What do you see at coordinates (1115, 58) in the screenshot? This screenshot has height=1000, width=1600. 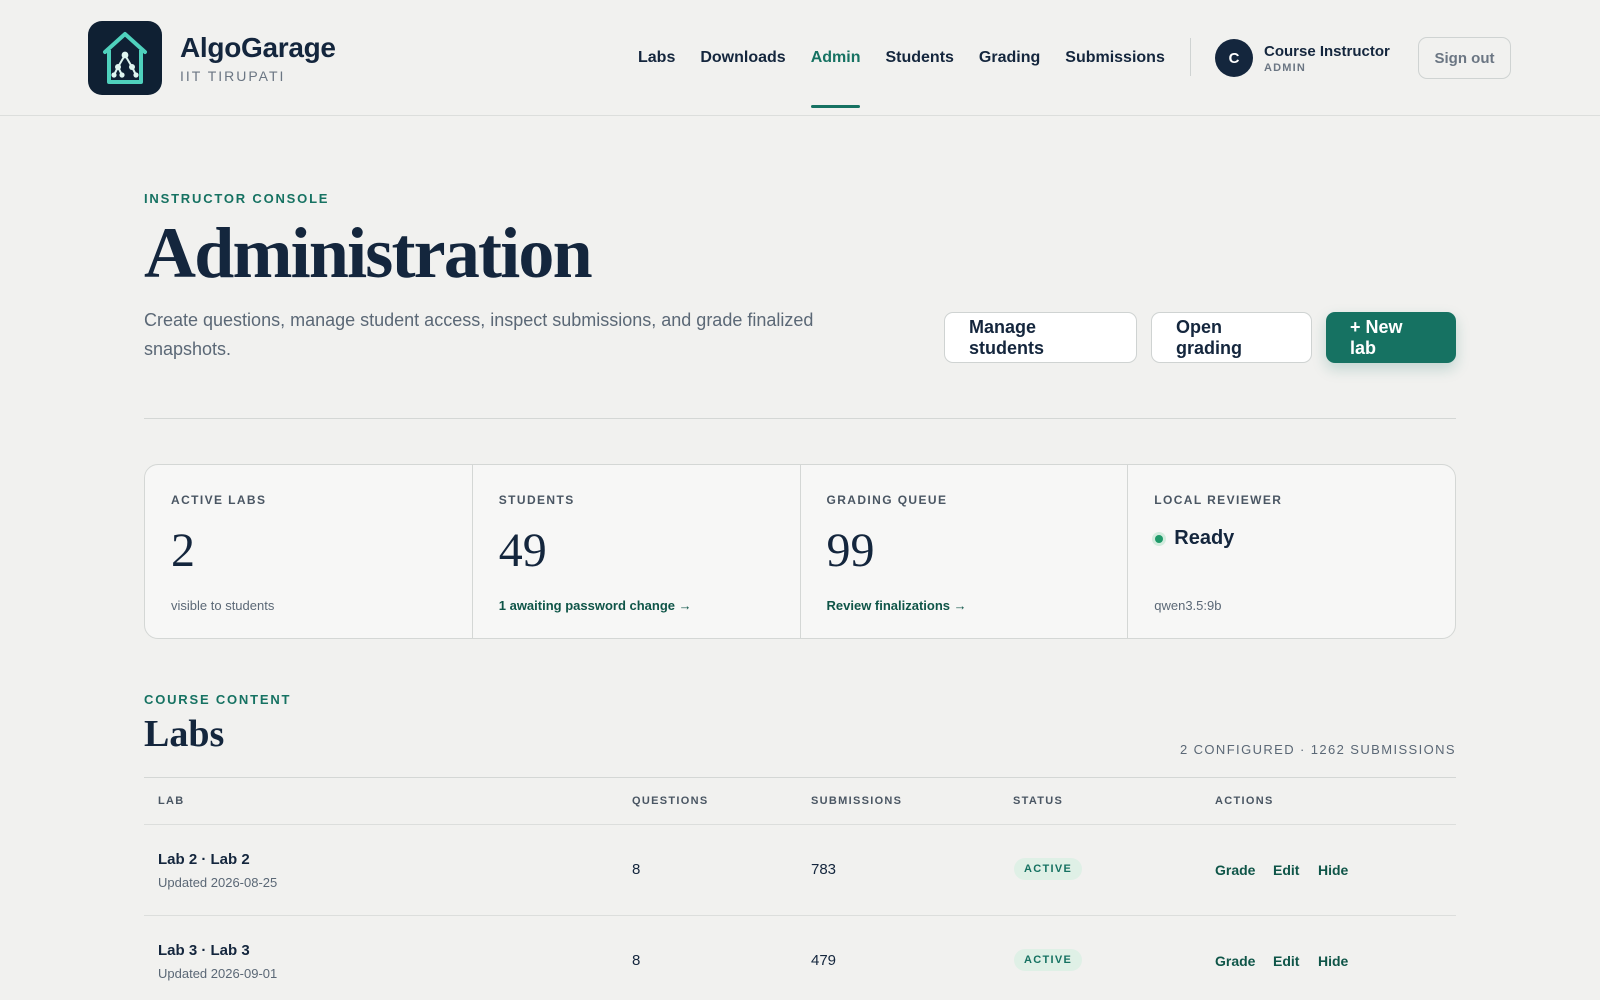 I see `nav-item-submissions: Submissions` at bounding box center [1115, 58].